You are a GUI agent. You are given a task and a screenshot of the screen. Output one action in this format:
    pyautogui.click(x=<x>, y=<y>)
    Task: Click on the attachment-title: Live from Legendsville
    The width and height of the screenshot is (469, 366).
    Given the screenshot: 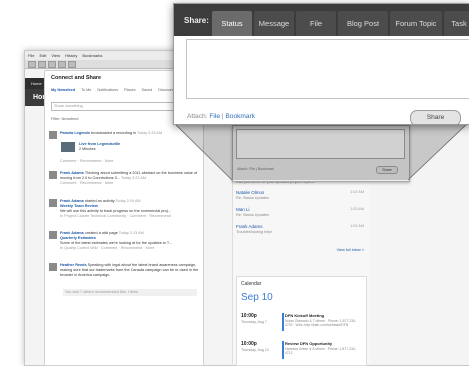 What is the action you would take?
    pyautogui.click(x=99, y=144)
    